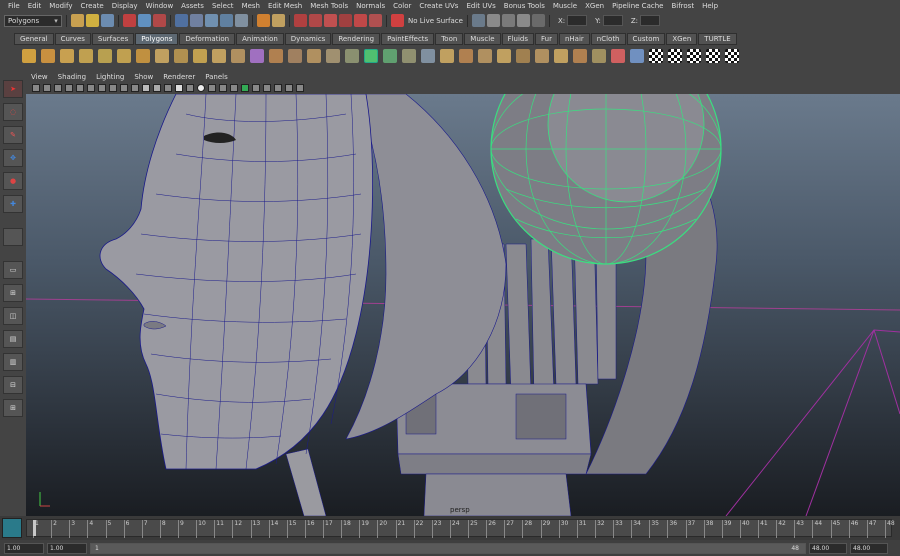  Describe the element at coordinates (594, 6) in the screenshot. I see `menu-item-xgen: XGen` at that location.